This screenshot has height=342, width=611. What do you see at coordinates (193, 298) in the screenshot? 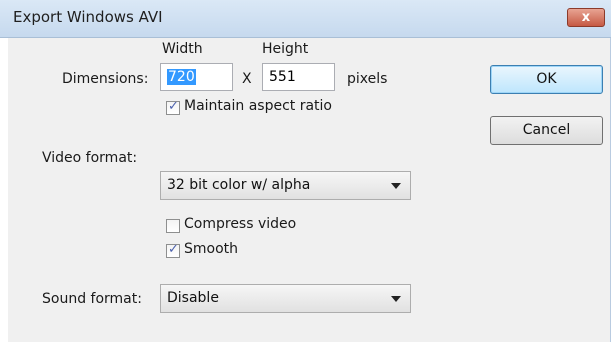
I see `sound-format-value: Disable` at bounding box center [193, 298].